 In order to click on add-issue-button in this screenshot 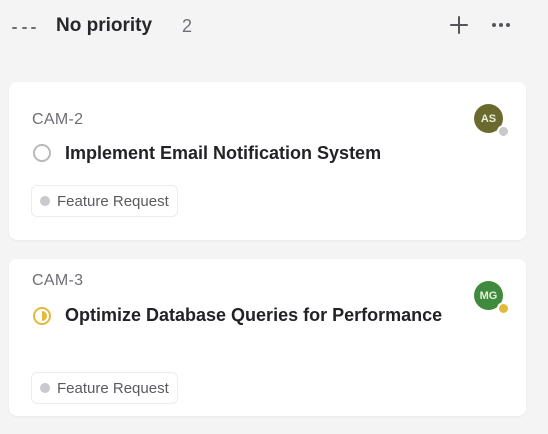, I will do `click(459, 25)`.